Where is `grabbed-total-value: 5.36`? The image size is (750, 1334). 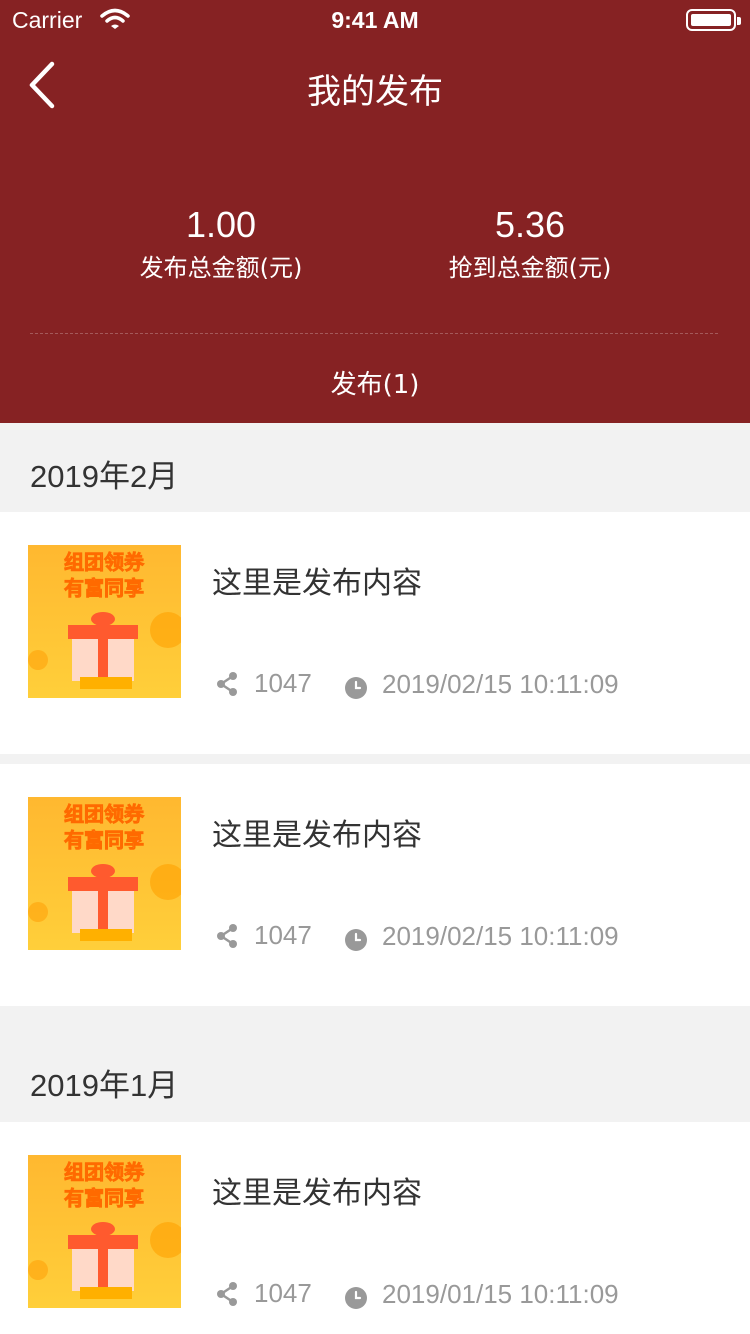
grabbed-total-value: 5.36 is located at coordinates (530, 224).